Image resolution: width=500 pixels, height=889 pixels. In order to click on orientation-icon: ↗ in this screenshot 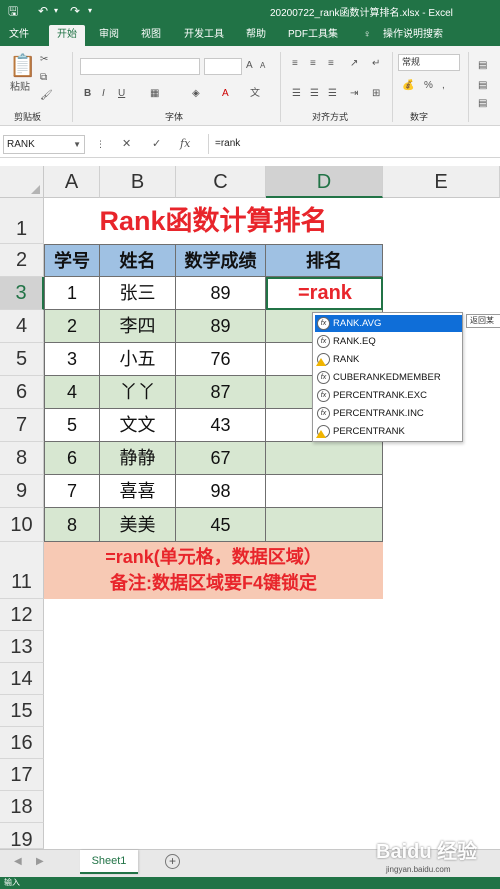, I will do `click(354, 64)`.